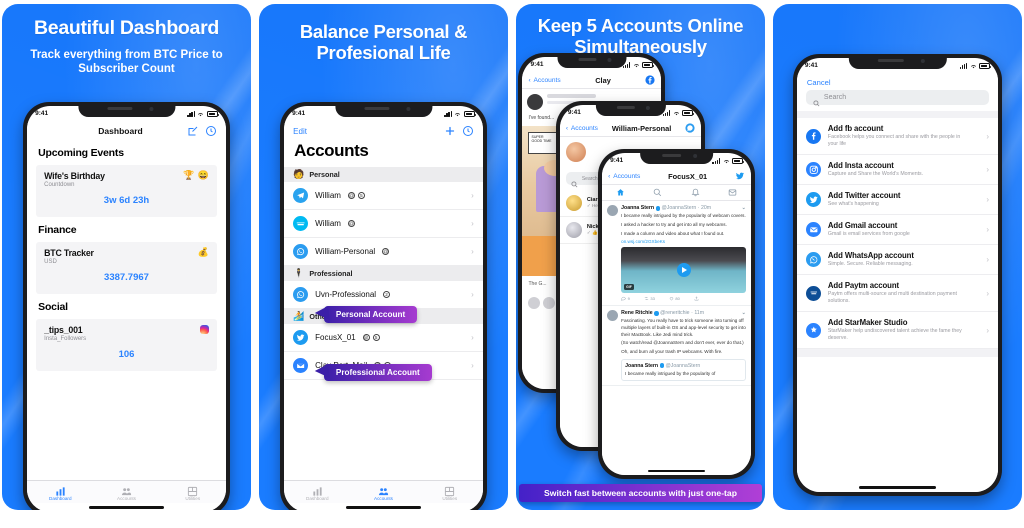 The height and width of the screenshot is (528, 1024). Describe the element at coordinates (299, 316) in the screenshot. I see `surfer-emoji-icon: 🏄` at that location.